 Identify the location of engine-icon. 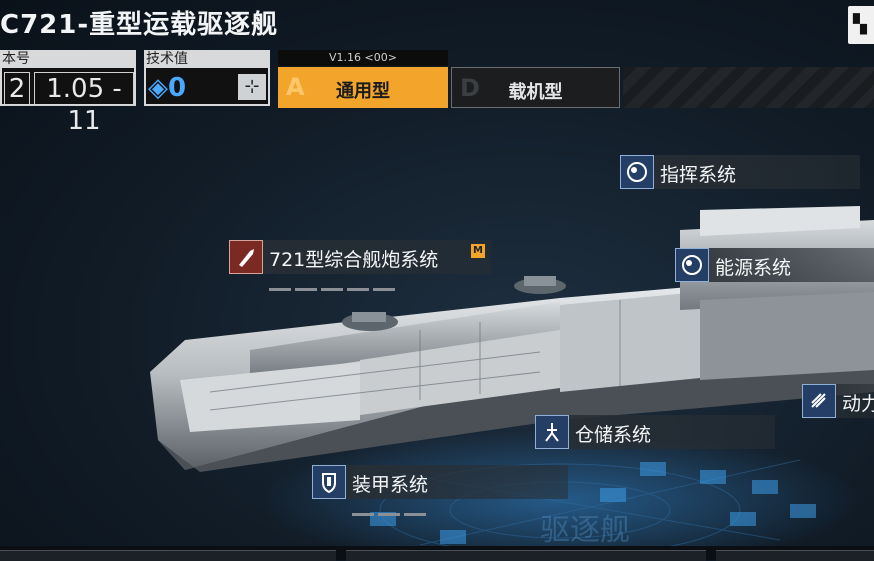
(819, 401).